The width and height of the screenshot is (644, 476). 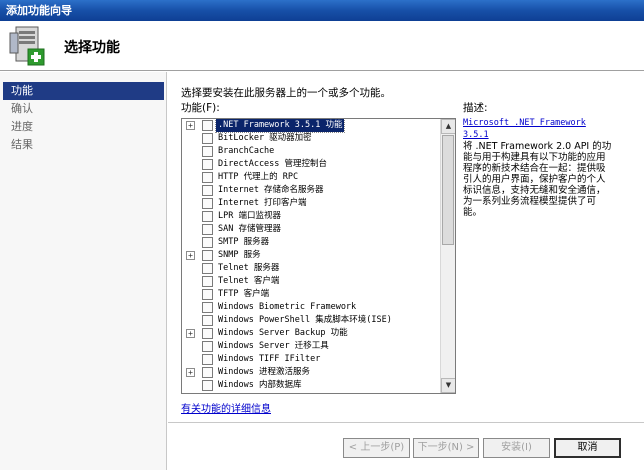 I want to click on feature-label: SMTP 服务器, so click(x=243, y=242).